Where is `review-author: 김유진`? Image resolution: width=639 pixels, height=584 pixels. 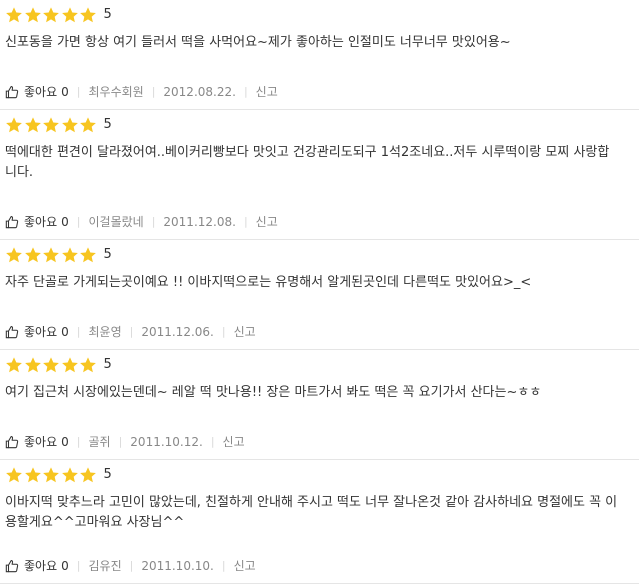
review-author: 김유진 is located at coordinates (105, 566).